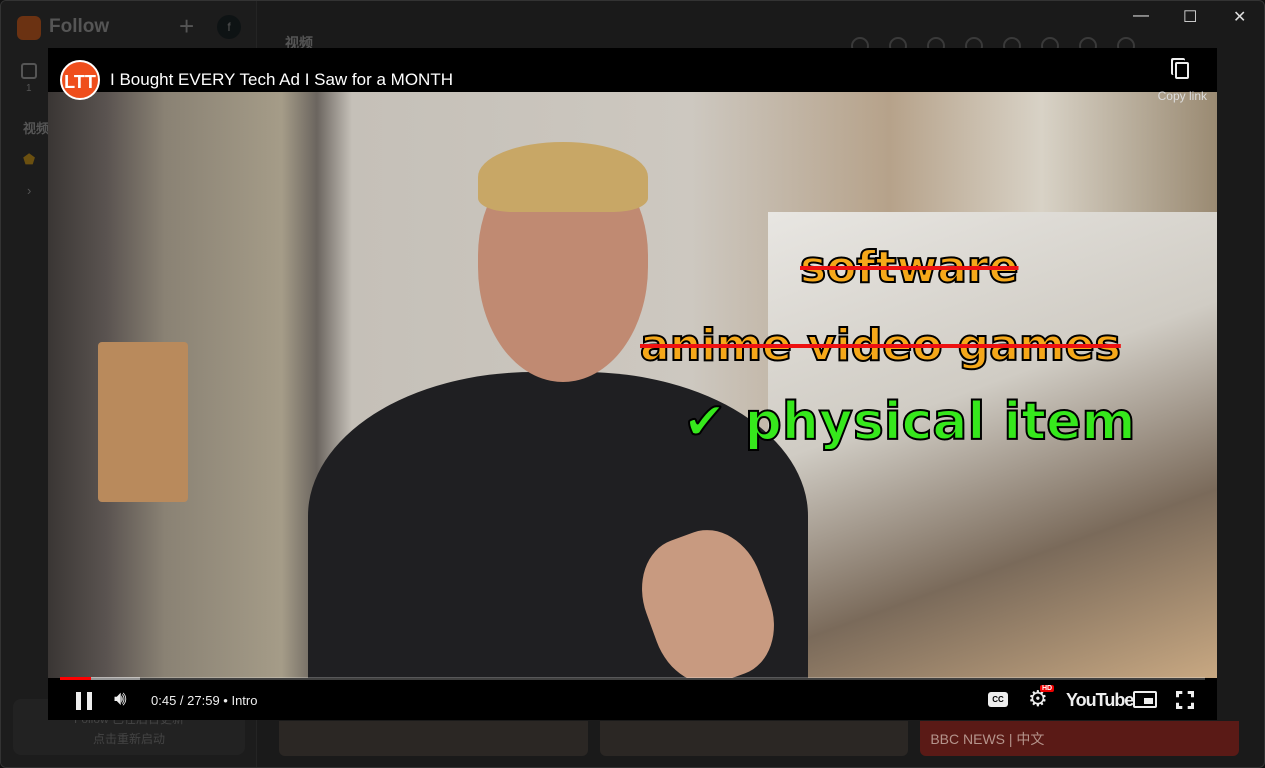  I want to click on person-hair, so click(563, 177).